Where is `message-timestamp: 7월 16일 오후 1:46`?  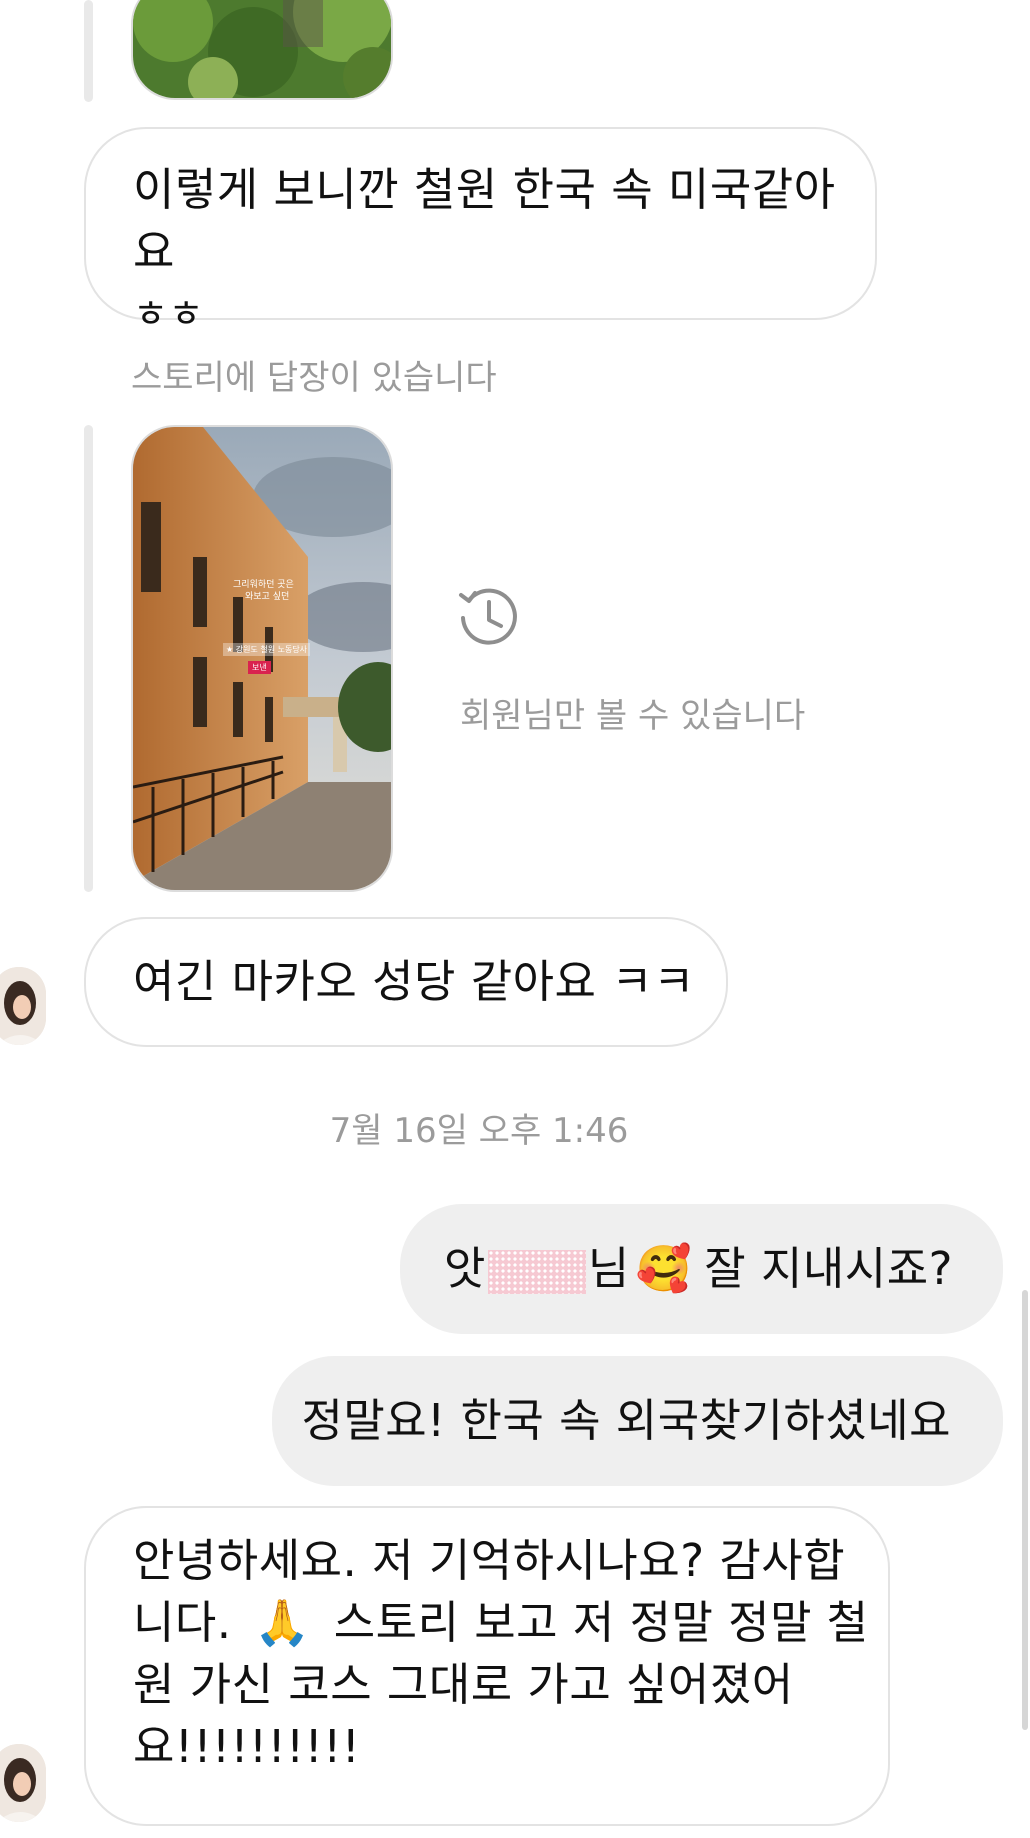 message-timestamp: 7월 16일 오후 1:46 is located at coordinates (479, 1131).